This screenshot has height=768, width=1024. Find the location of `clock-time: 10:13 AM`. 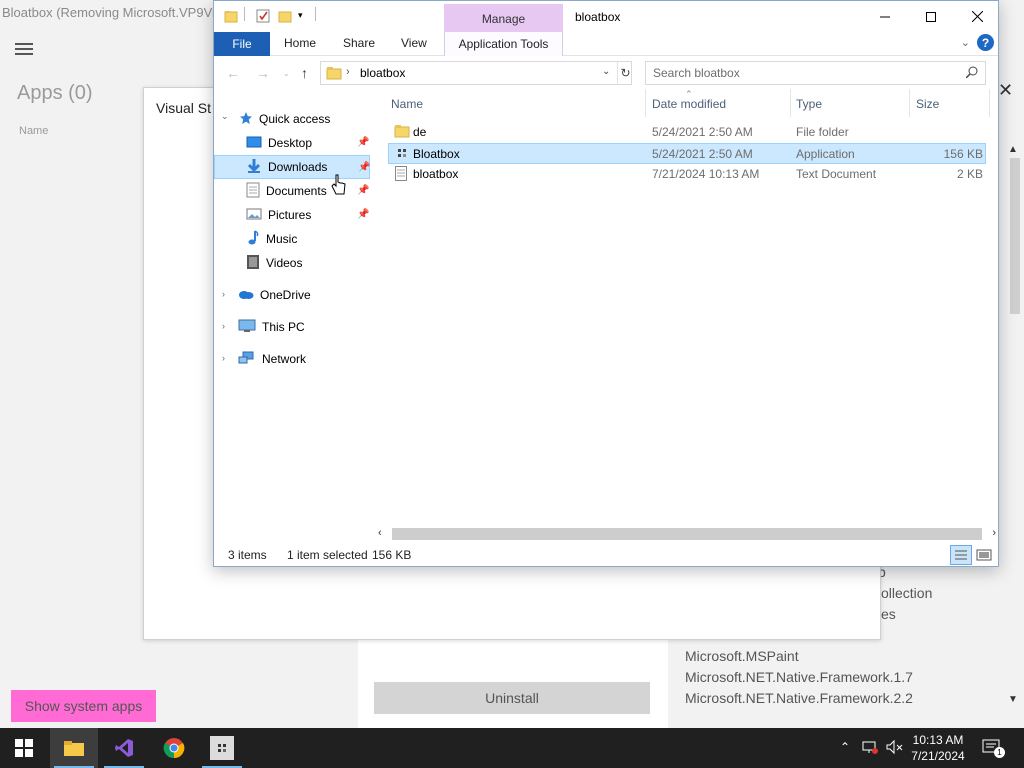

clock-time: 10:13 AM is located at coordinates (938, 740).